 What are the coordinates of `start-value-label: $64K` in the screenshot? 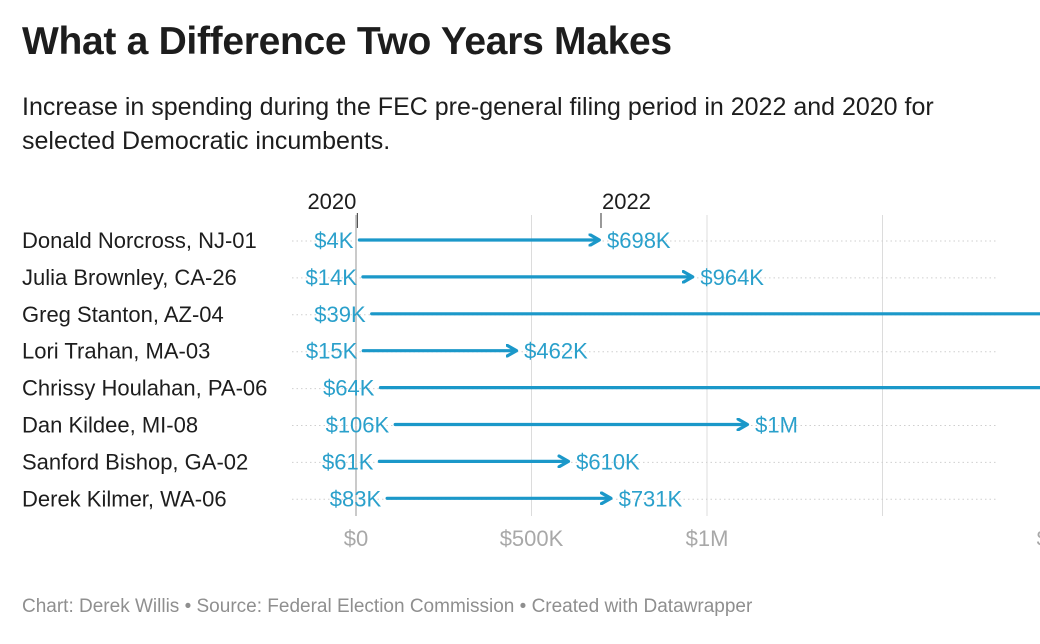 It's located at (349, 388).